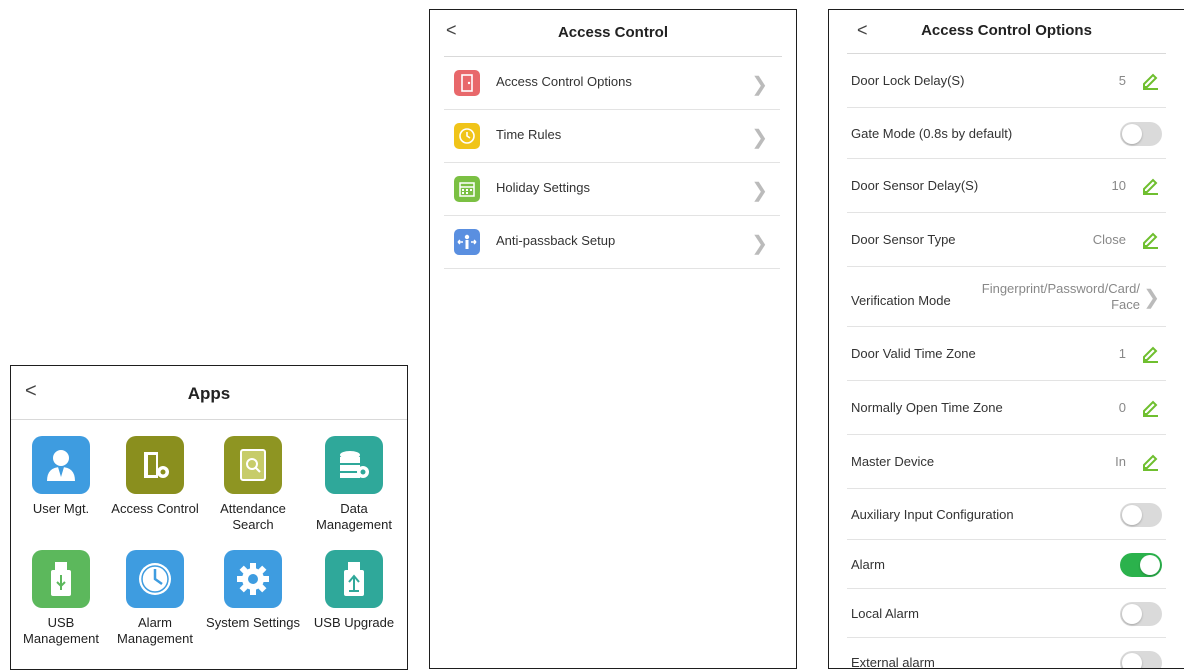  What do you see at coordinates (612, 136) in the screenshot?
I see `menu-item-time-rules: Time Rules ❯` at bounding box center [612, 136].